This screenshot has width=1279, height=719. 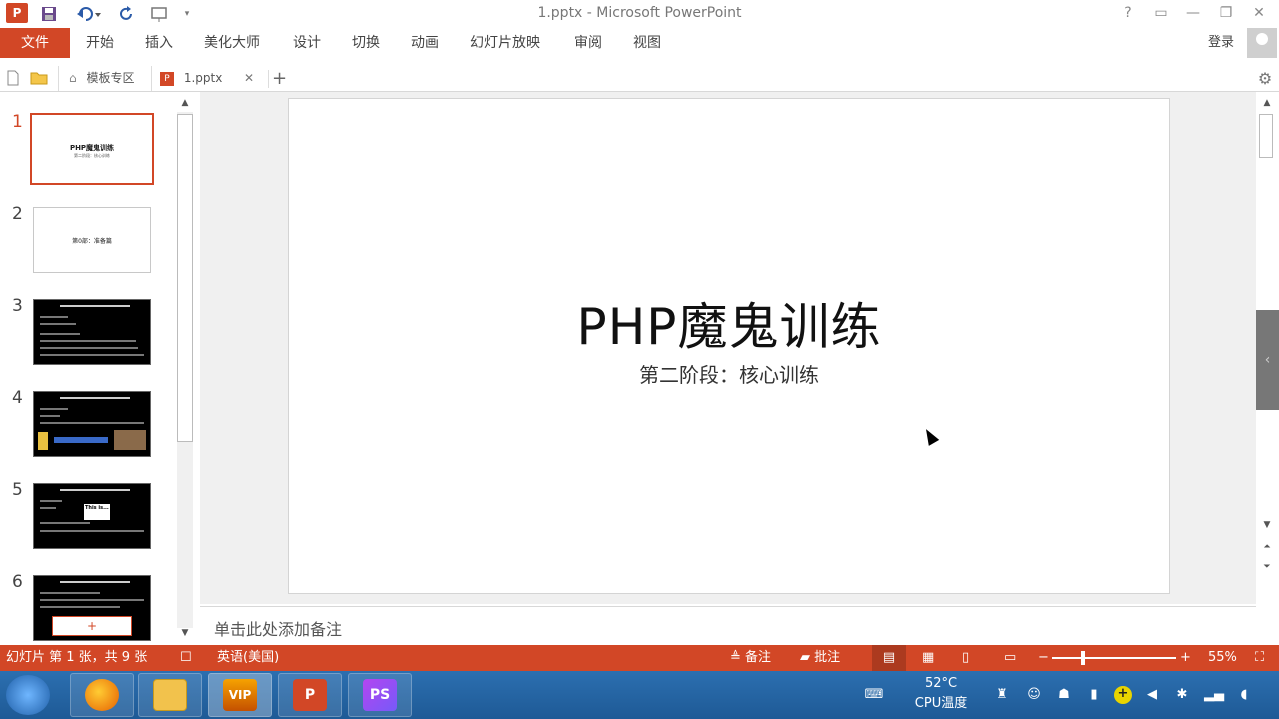 I want to click on notes-placeholder: 单击此处添加备注, so click(x=278, y=628).